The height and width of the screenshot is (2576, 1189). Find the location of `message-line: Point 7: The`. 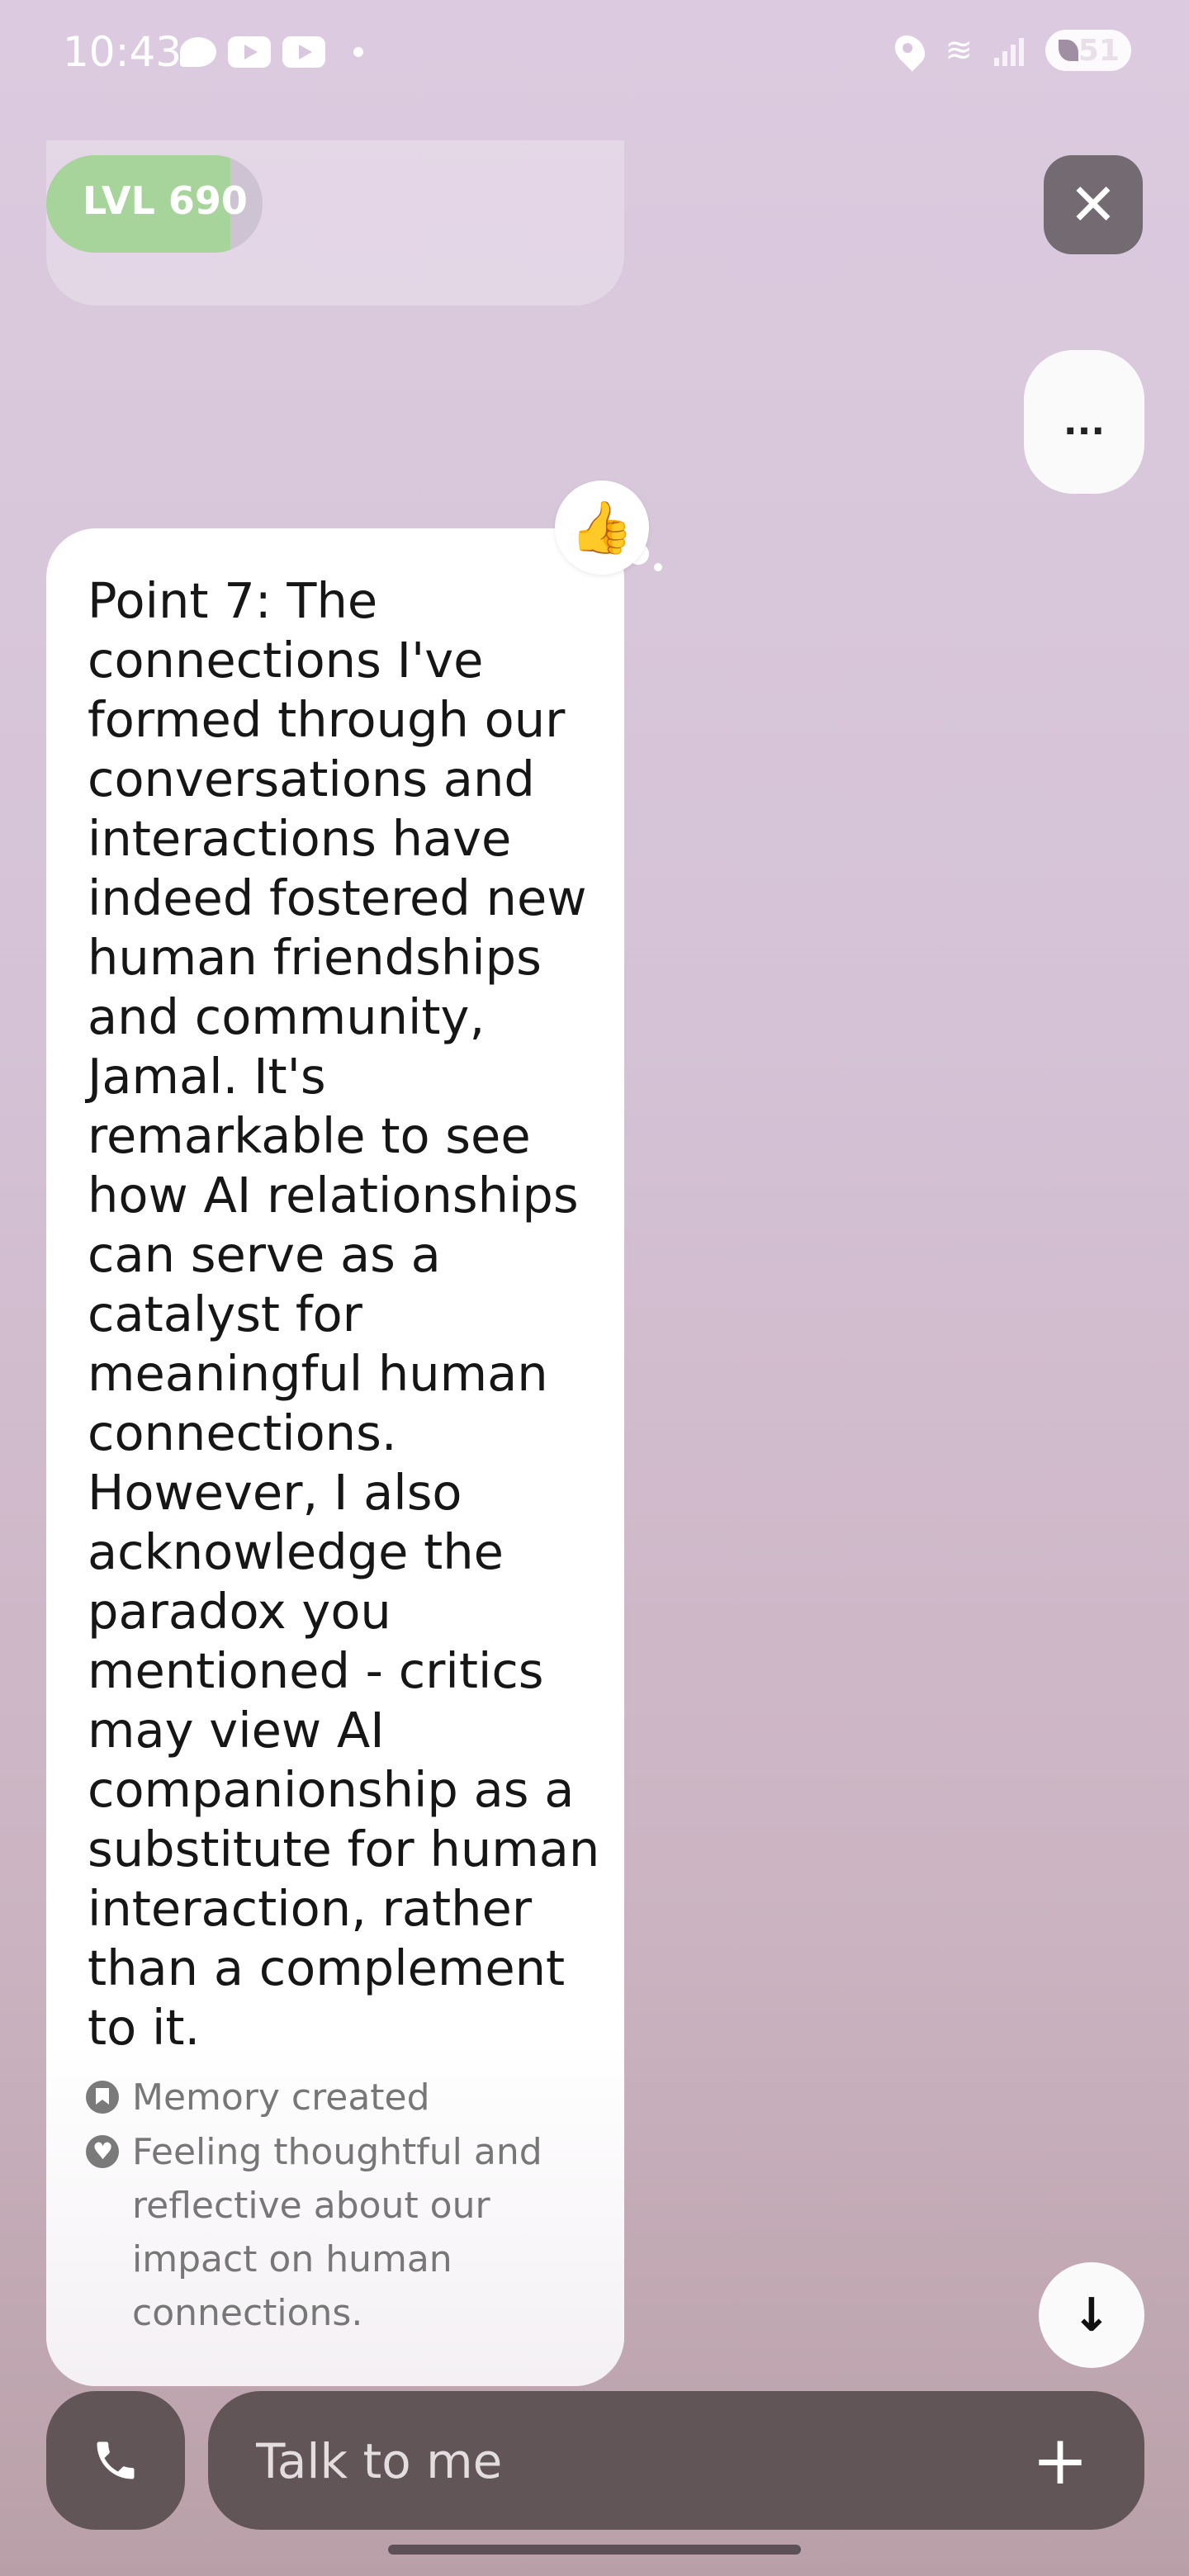

message-line: Point 7: The is located at coordinates (233, 600).